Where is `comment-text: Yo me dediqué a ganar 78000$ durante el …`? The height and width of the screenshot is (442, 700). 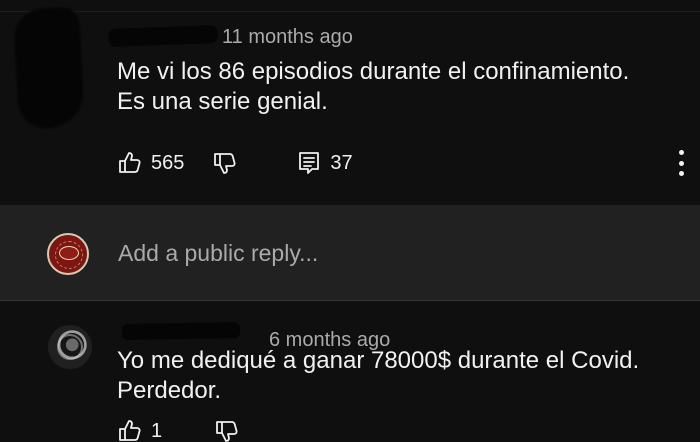 comment-text: Yo me dediqué a ganar 78000$ durante el … is located at coordinates (378, 375).